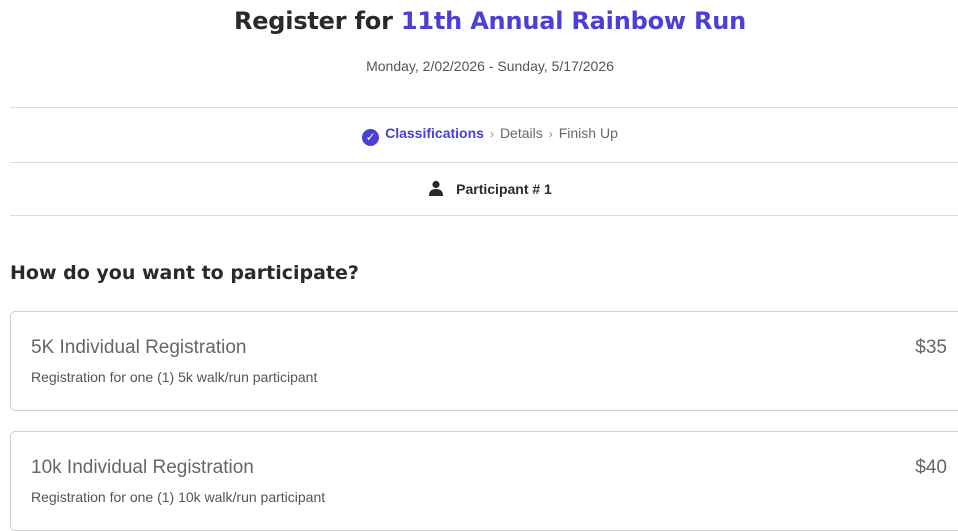 The image size is (958, 531). Describe the element at coordinates (436, 188) in the screenshot. I see `person-icon` at that location.